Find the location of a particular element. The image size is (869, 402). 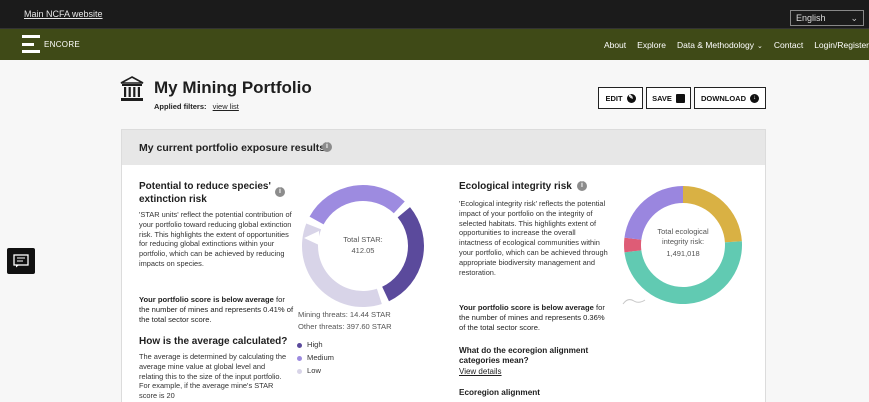

legend-item-medium: Medium is located at coordinates (315, 358).